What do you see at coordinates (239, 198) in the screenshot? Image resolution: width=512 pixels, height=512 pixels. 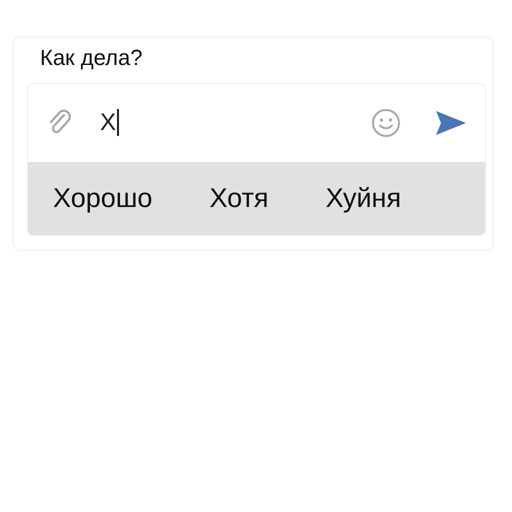 I see `suggestion-item: Хотя` at bounding box center [239, 198].